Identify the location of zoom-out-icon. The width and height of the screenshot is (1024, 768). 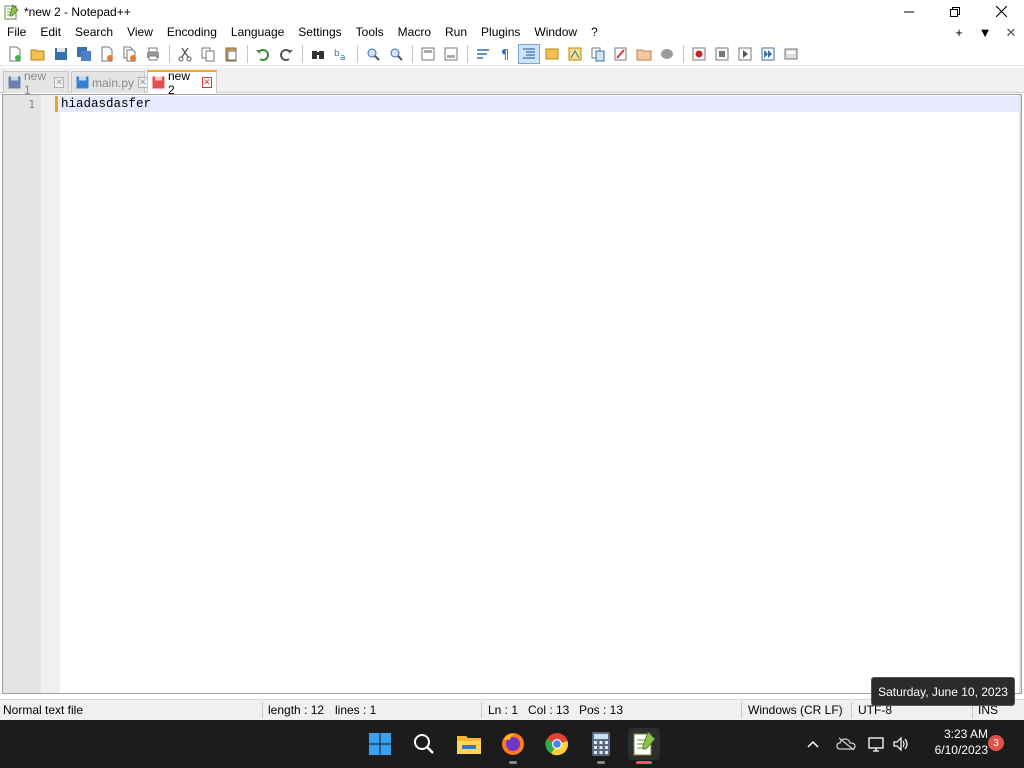
(396, 54).